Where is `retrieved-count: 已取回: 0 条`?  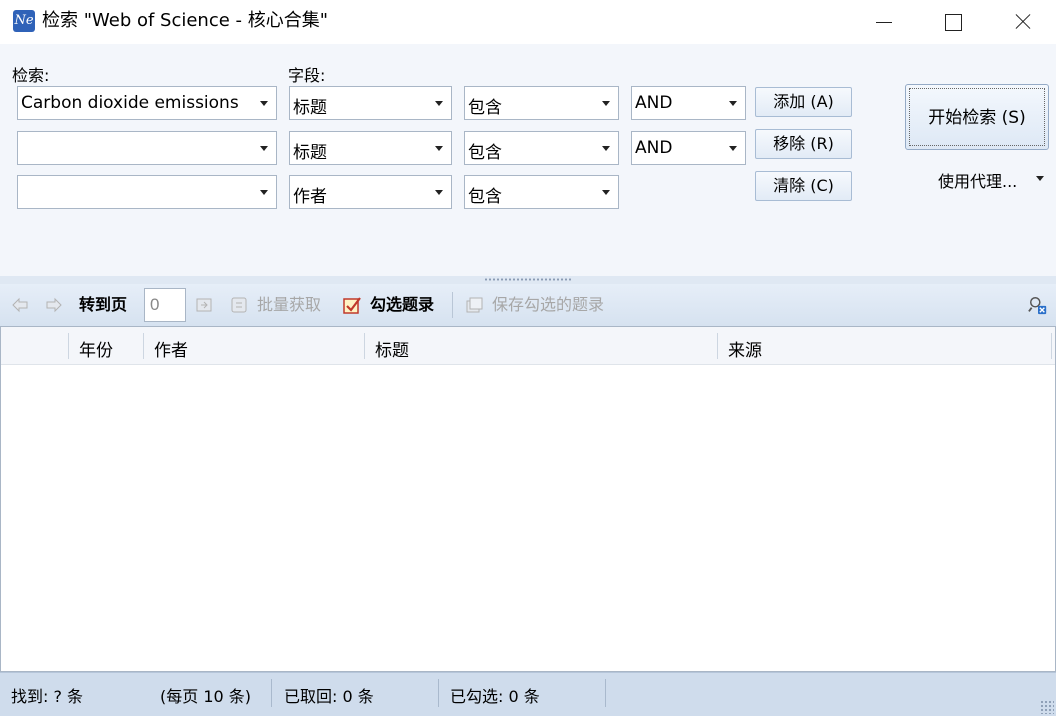 retrieved-count: 已取回: 0 条 is located at coordinates (329, 696).